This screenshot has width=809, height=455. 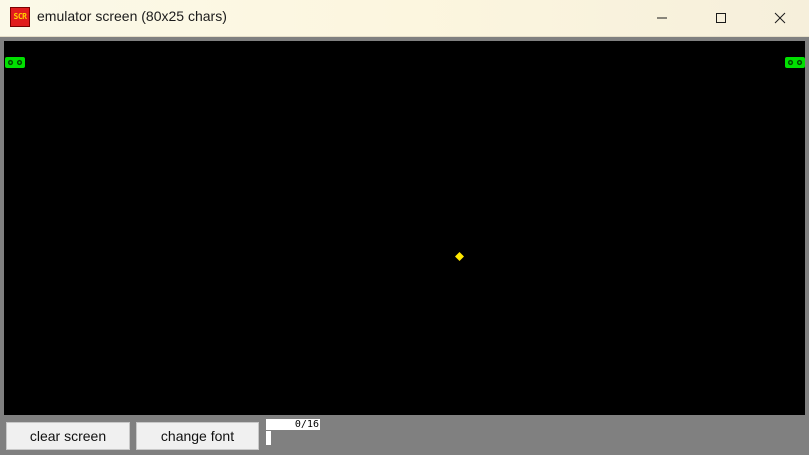 I want to click on minimize-button, so click(x=662, y=18).